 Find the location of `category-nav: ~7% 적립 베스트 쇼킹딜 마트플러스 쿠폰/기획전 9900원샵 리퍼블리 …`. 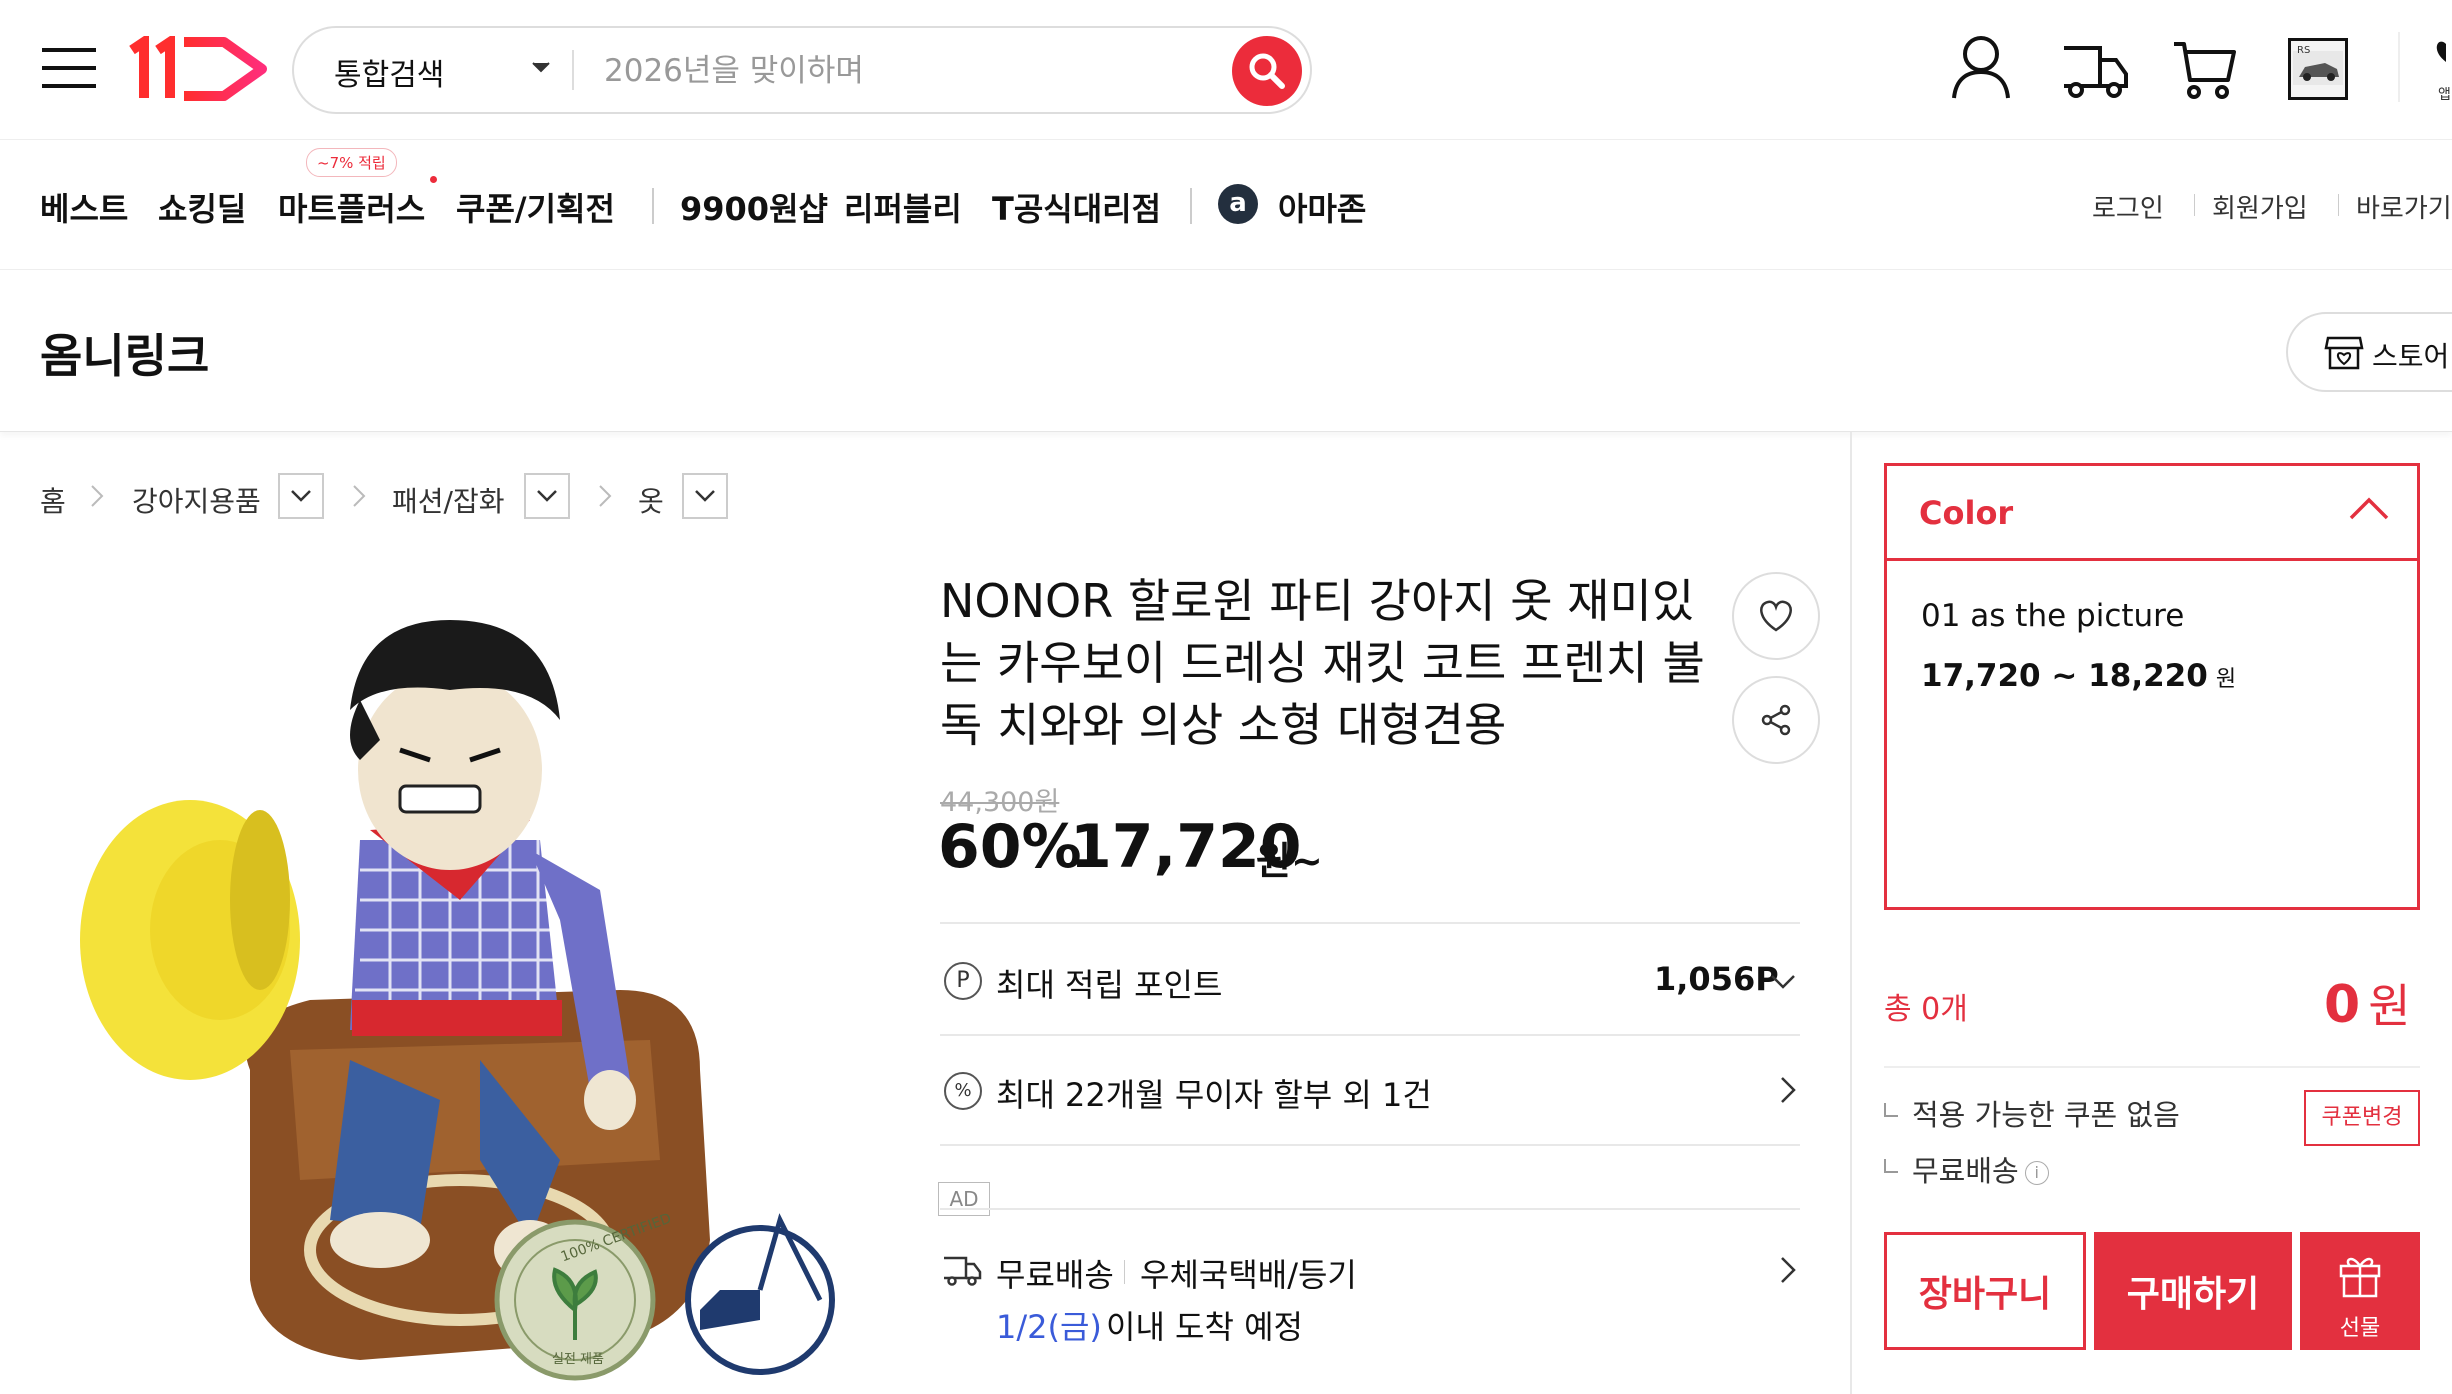

category-nav: ~7% 적립 베스트 쇼킹딜 마트플러스 쿠폰/기획전 9900원샵 리퍼블리 … is located at coordinates (1226, 205).